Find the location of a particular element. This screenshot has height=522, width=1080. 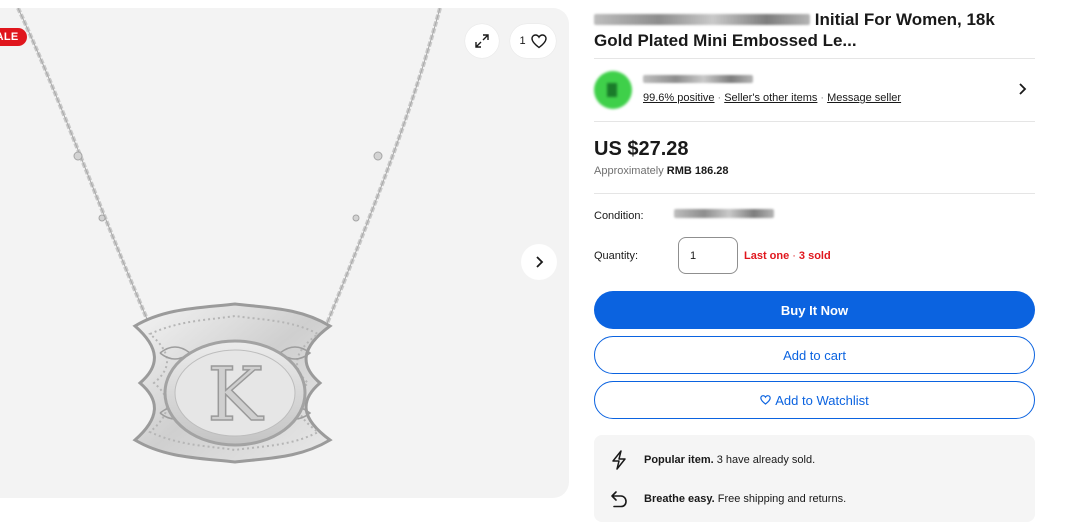

watch-button: 1 is located at coordinates (533, 41).